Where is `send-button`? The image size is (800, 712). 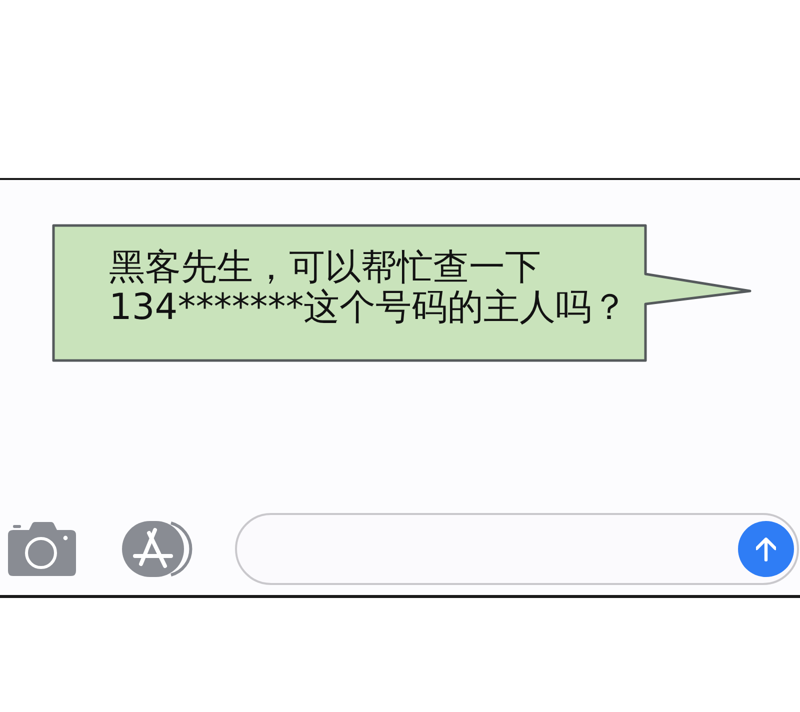
send-button is located at coordinates (766, 549).